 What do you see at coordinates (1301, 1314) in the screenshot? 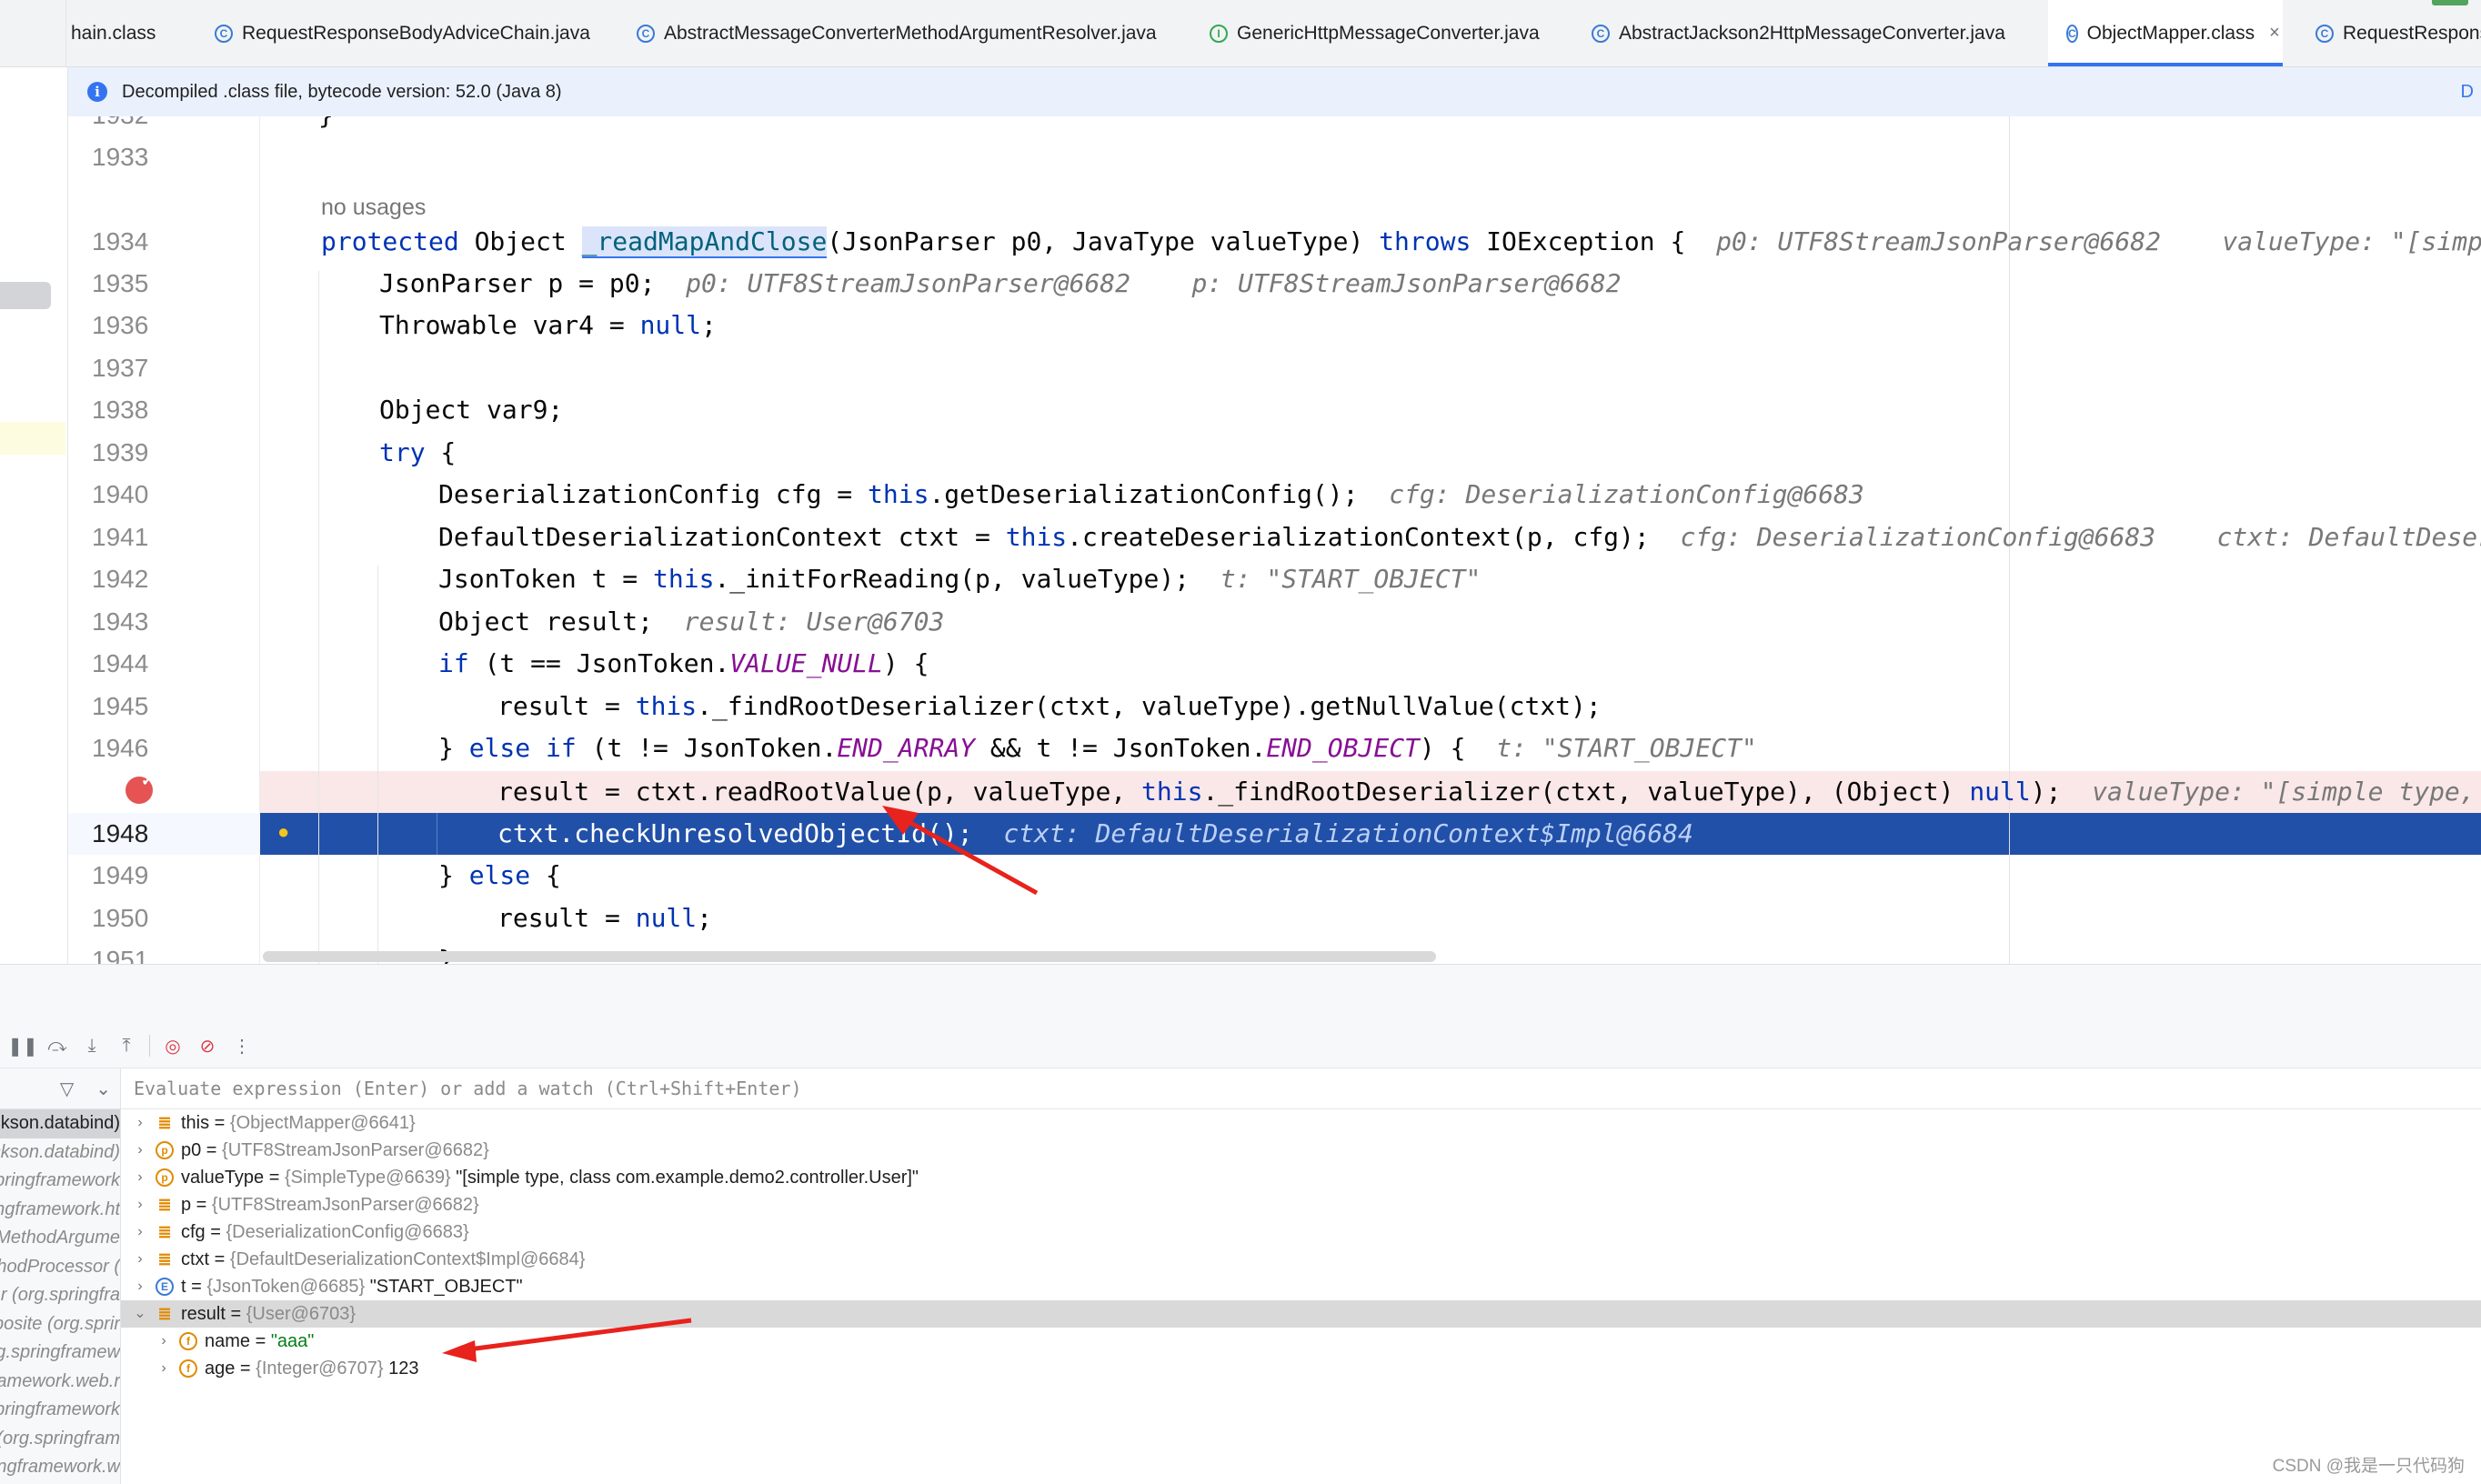
I see `variable-row-result: ⌄ ≣ result = {User@6703}` at bounding box center [1301, 1314].